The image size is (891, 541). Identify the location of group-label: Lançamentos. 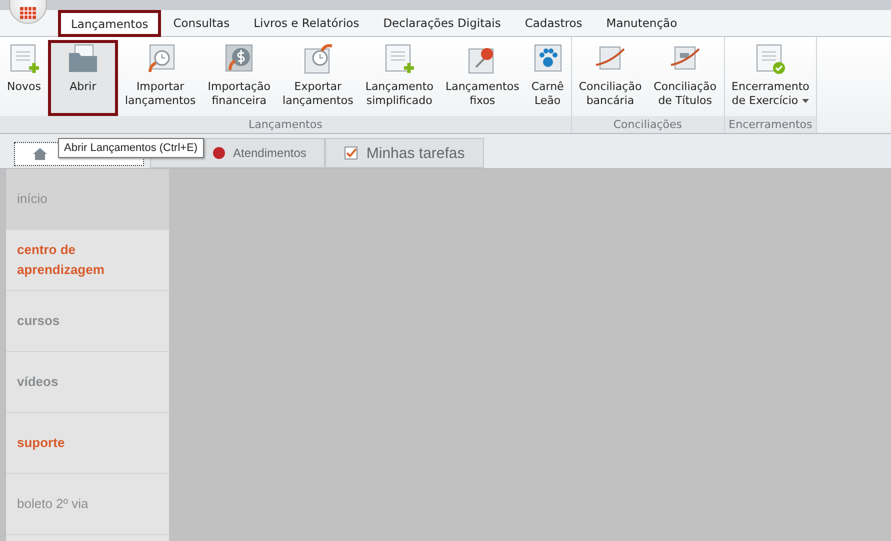
(285, 124).